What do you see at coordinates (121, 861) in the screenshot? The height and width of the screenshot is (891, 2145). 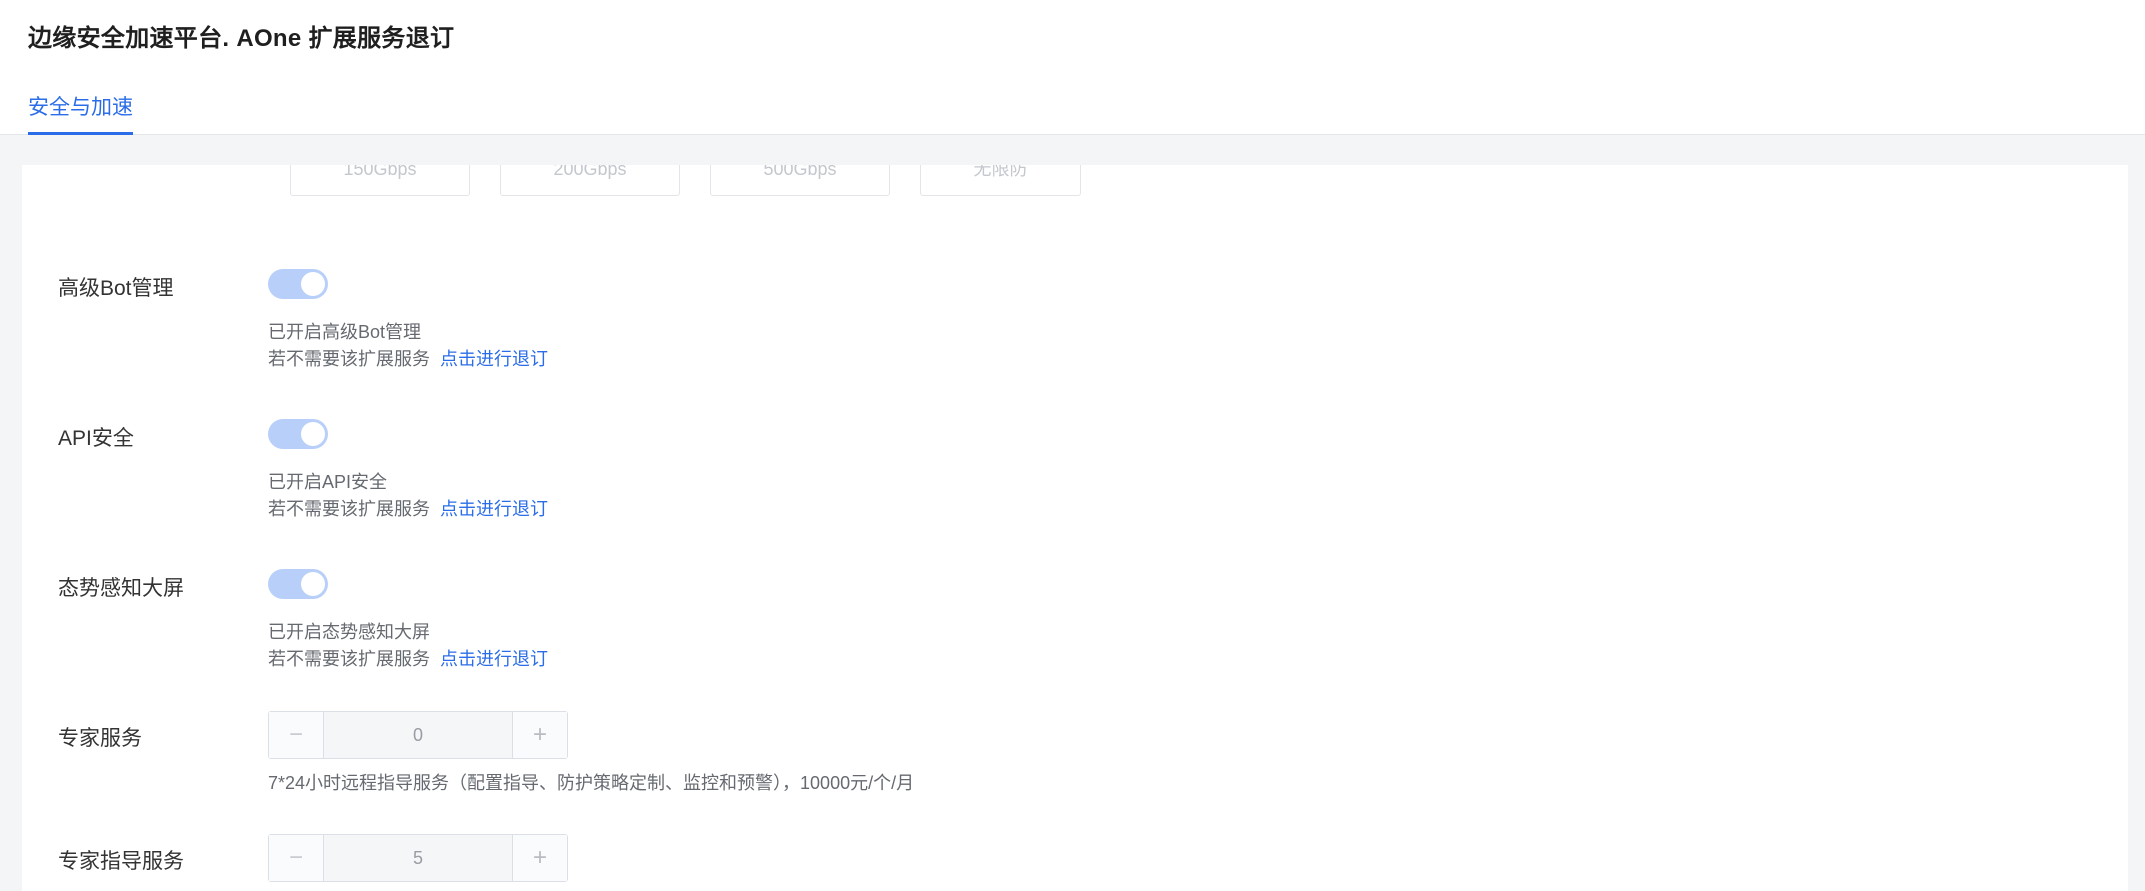 I see `expert-guidance-label: 专家指导服务` at bounding box center [121, 861].